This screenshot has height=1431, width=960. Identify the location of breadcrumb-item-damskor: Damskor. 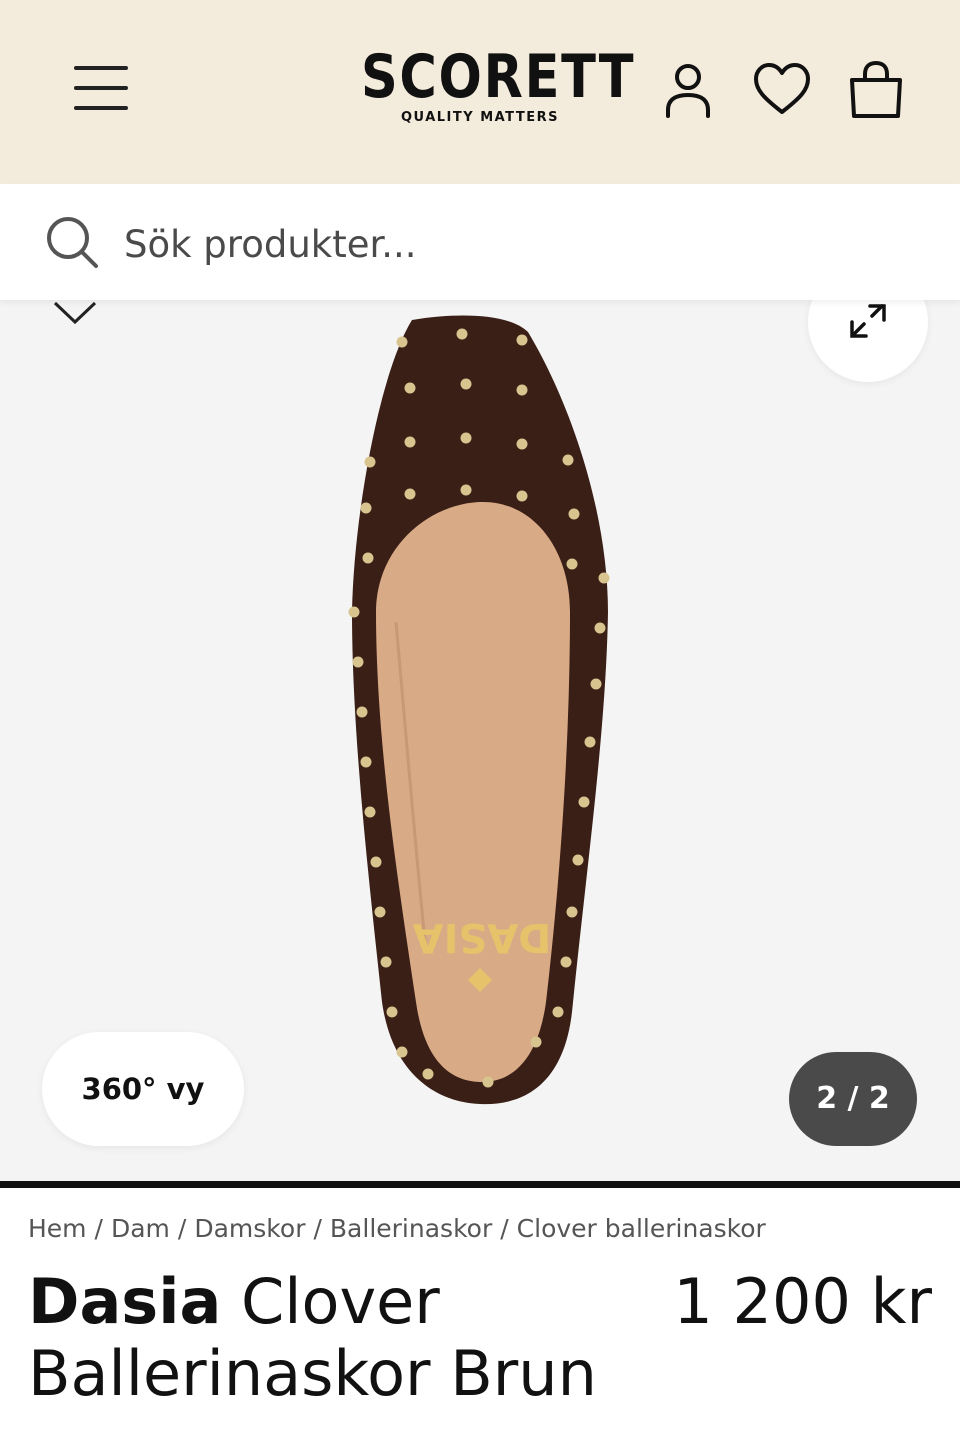
(249, 1228).